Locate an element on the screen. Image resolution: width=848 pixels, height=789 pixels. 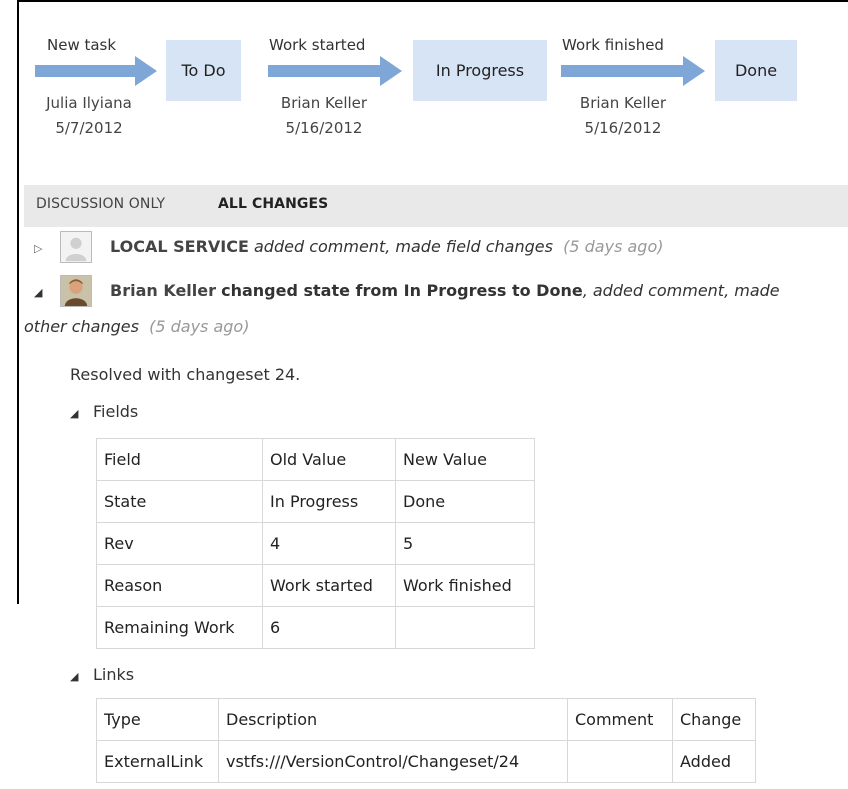
panel-border-line is located at coordinates (18, 390).